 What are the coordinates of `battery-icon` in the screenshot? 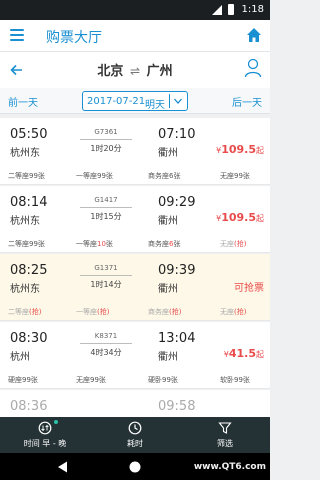 It's located at (231, 9).